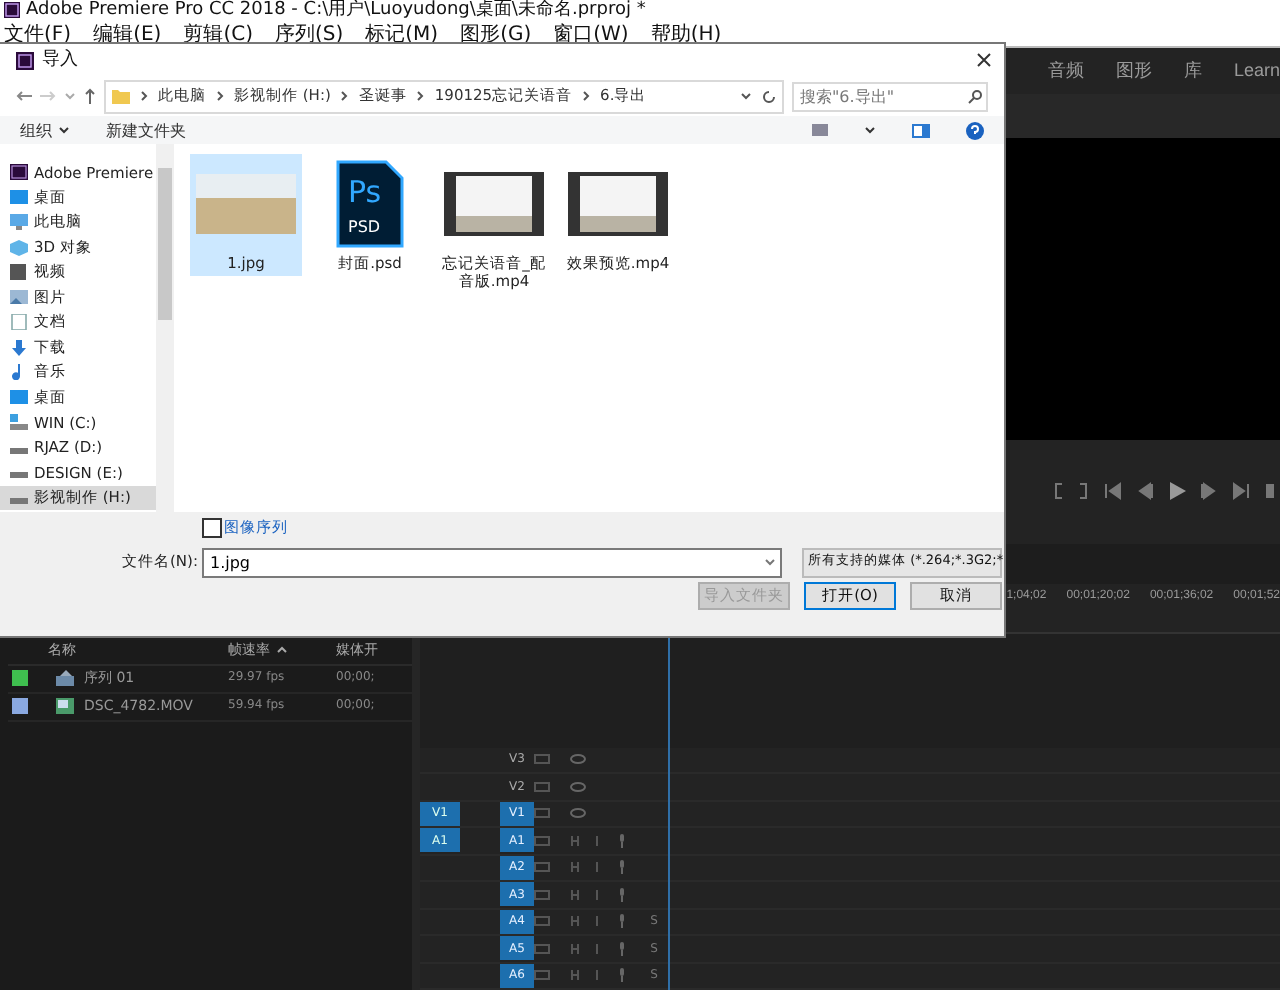 Image resolution: width=1280 pixels, height=990 pixels. I want to click on computer-icon, so click(19, 222).